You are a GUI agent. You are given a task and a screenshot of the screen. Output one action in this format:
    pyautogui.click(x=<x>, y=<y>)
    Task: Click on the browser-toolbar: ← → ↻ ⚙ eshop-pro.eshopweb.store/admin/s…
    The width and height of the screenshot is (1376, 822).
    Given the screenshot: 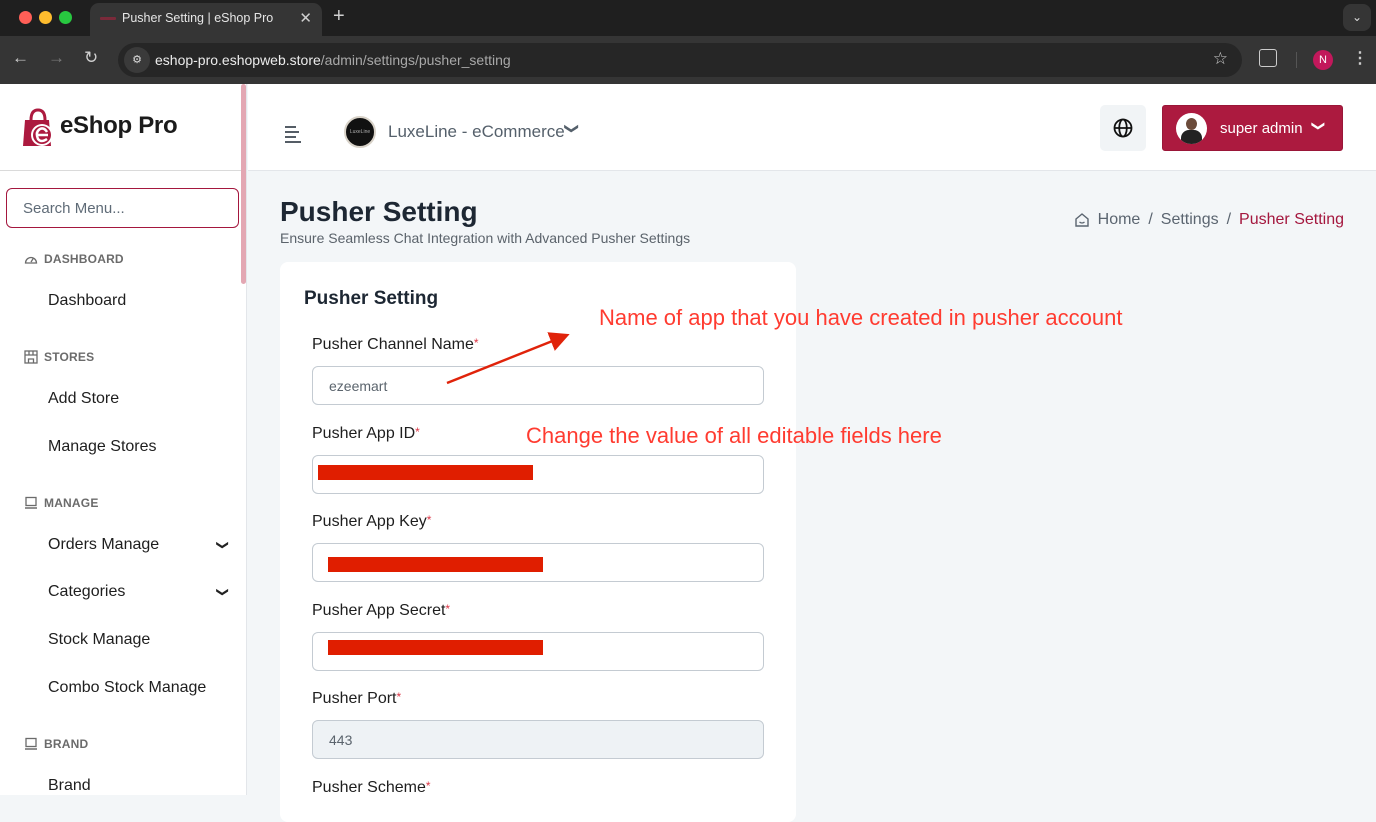 What is the action you would take?
    pyautogui.click(x=688, y=60)
    